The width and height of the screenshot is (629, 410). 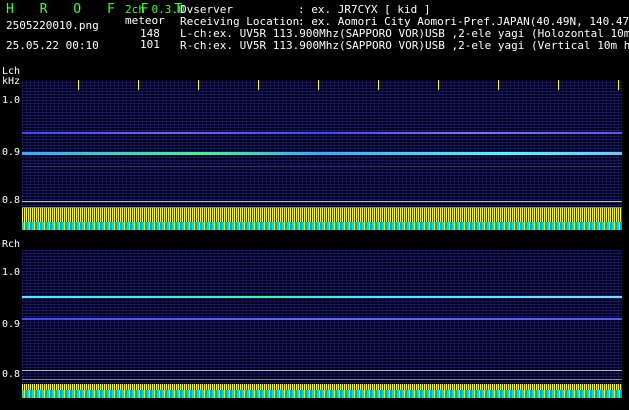 I want to click on filename: 2505220010.png, so click(x=52, y=25).